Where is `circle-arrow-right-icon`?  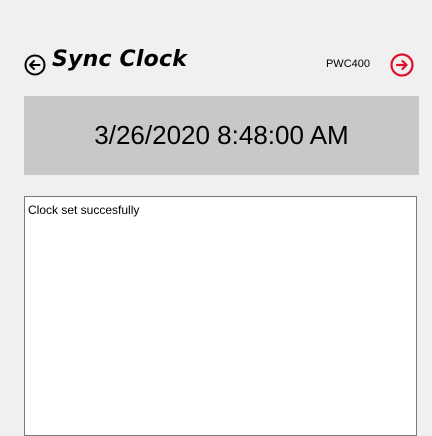
circle-arrow-right-icon is located at coordinates (402, 65).